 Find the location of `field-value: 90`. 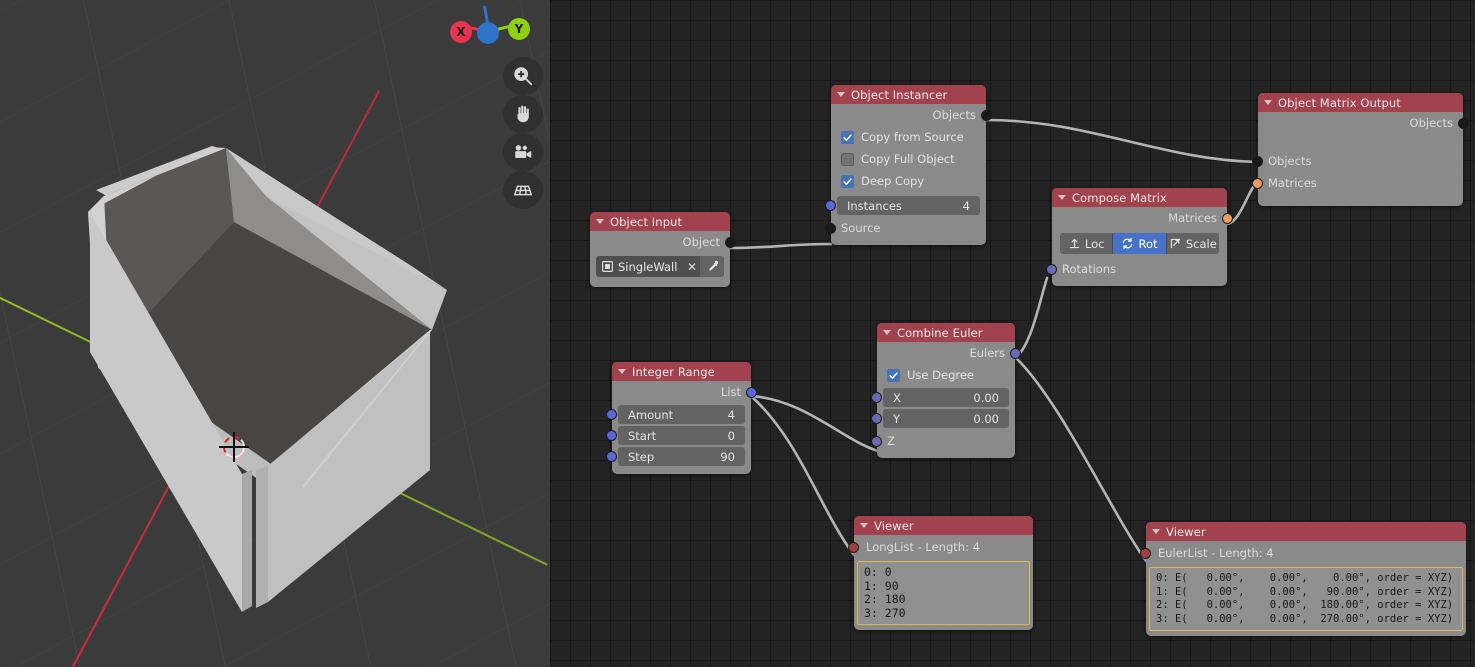

field-value: 90 is located at coordinates (727, 456).